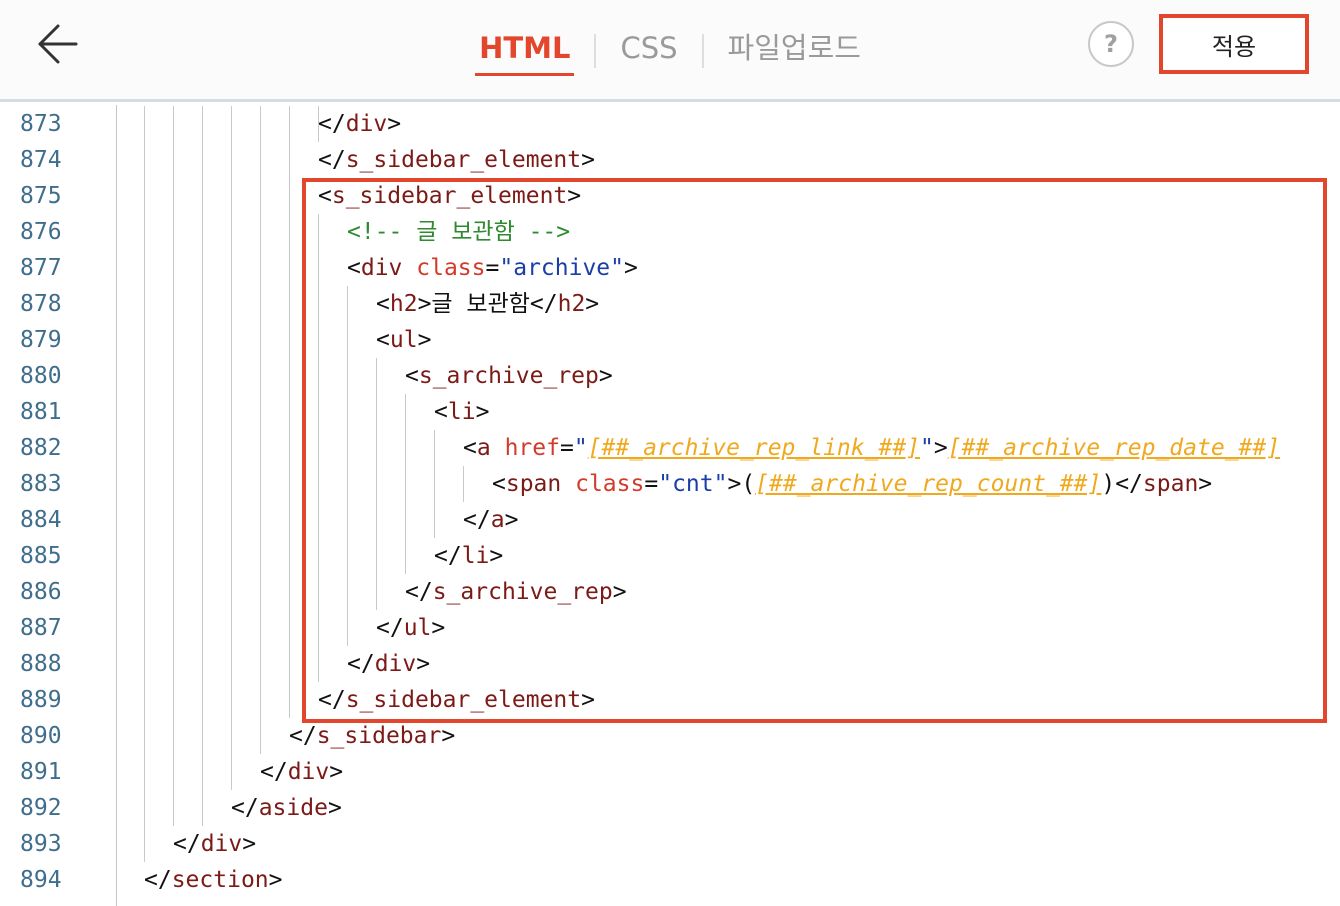 This screenshot has width=1340, height=906. What do you see at coordinates (41, 304) in the screenshot?
I see `line-number: 878` at bounding box center [41, 304].